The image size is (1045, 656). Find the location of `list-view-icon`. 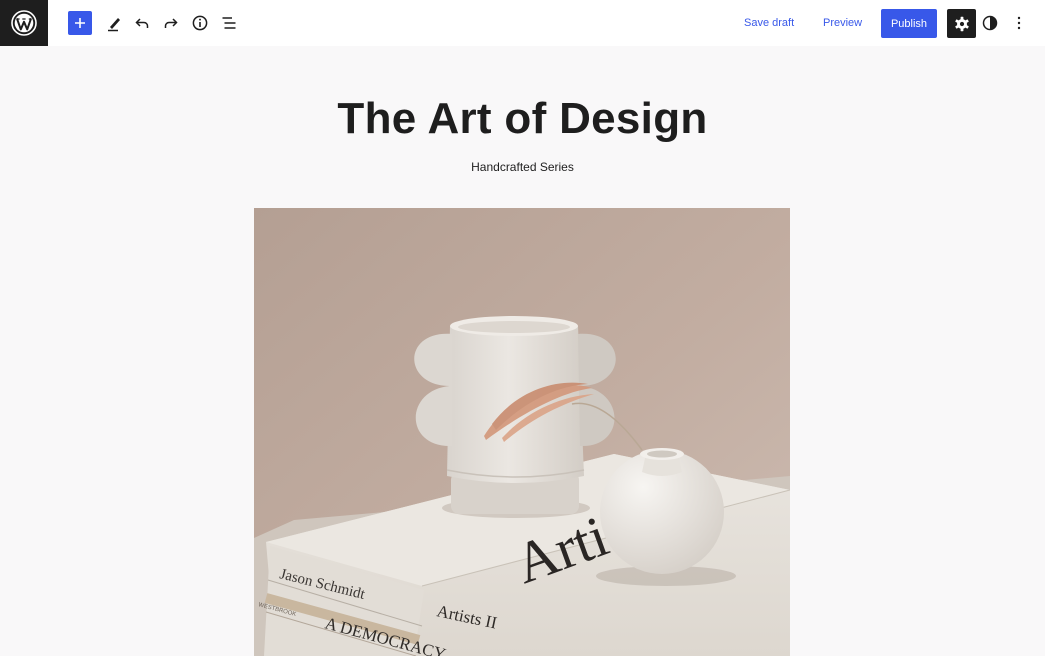

list-view-icon is located at coordinates (229, 23).